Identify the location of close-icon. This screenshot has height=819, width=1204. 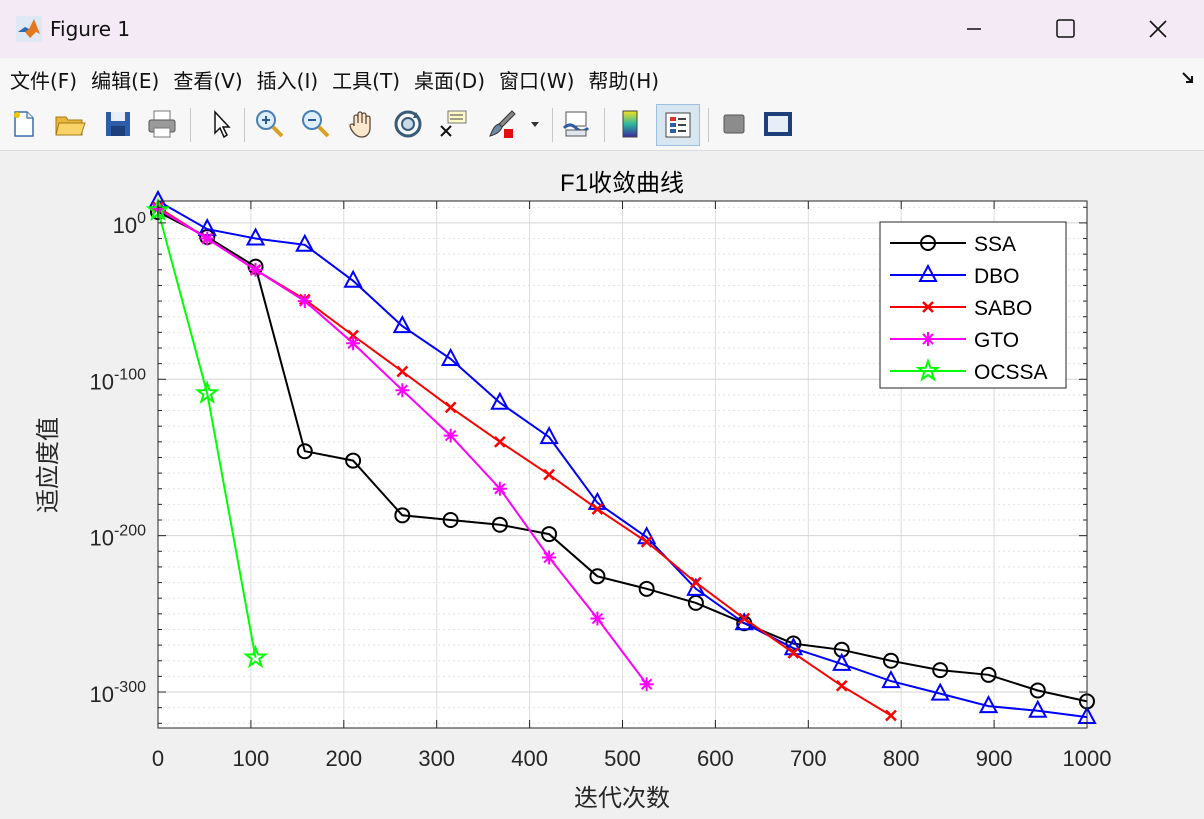
(1158, 29).